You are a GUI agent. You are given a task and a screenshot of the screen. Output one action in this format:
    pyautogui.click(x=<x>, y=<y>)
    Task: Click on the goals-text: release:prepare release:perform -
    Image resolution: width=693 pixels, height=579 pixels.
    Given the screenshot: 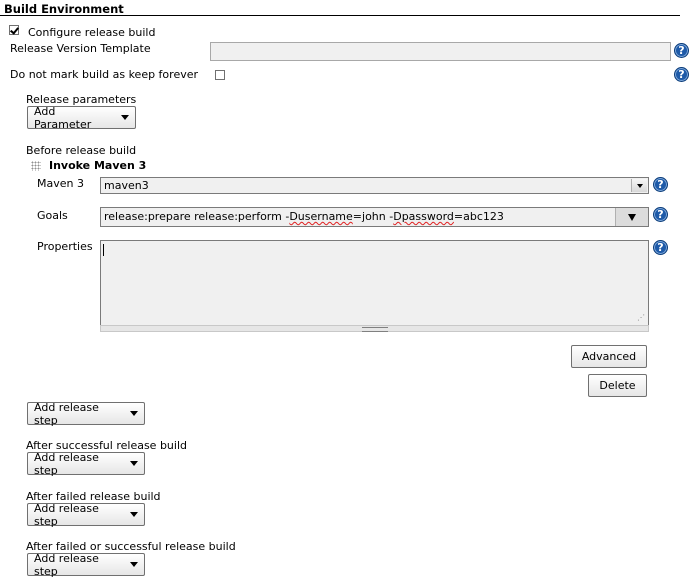 What is the action you would take?
    pyautogui.click(x=197, y=216)
    